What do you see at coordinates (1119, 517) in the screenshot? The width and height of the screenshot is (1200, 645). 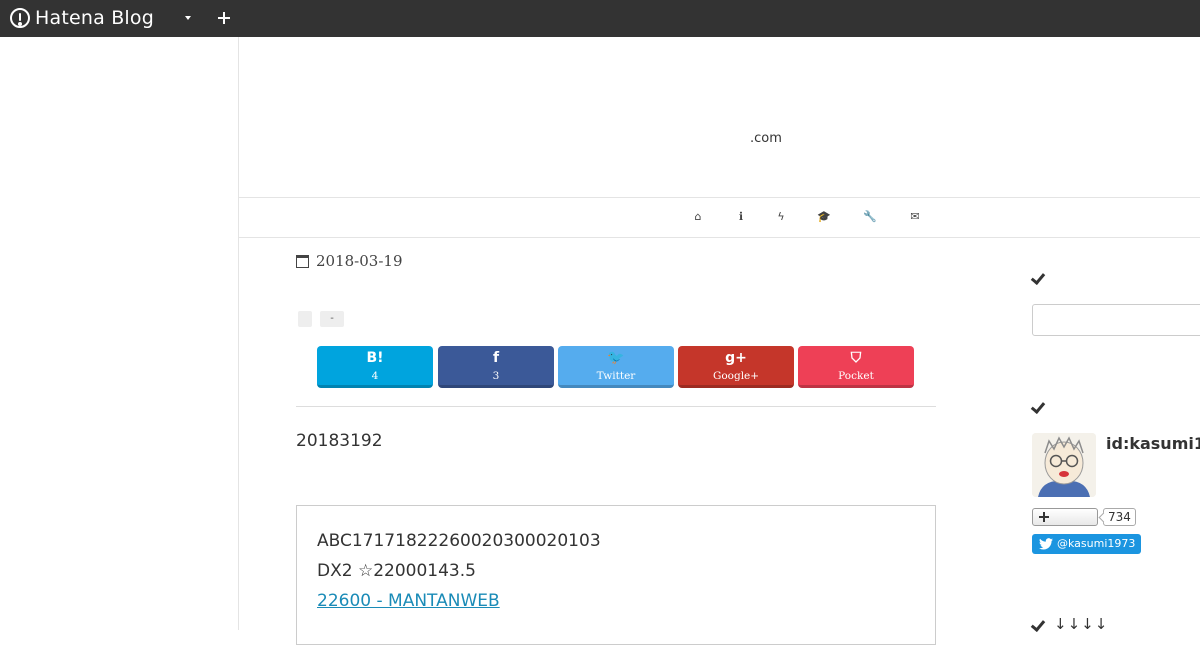 I see `follower-count: 734` at bounding box center [1119, 517].